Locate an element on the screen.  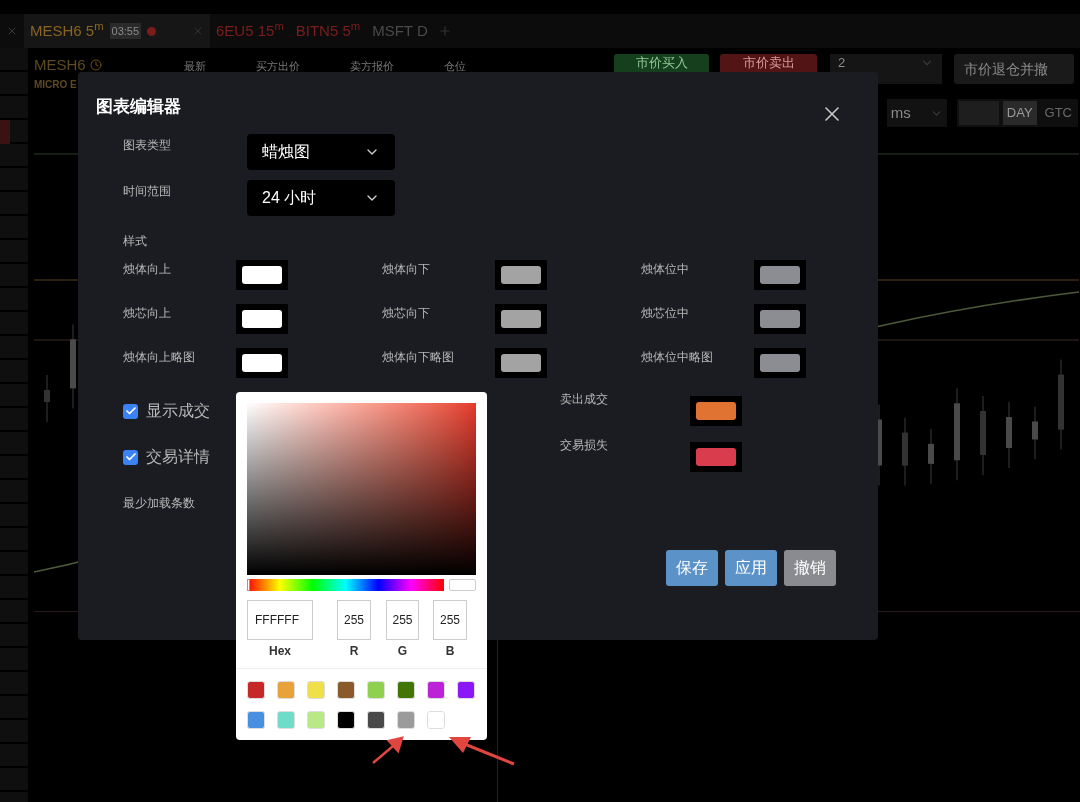
field-label: 时间范围 is located at coordinates (147, 191).